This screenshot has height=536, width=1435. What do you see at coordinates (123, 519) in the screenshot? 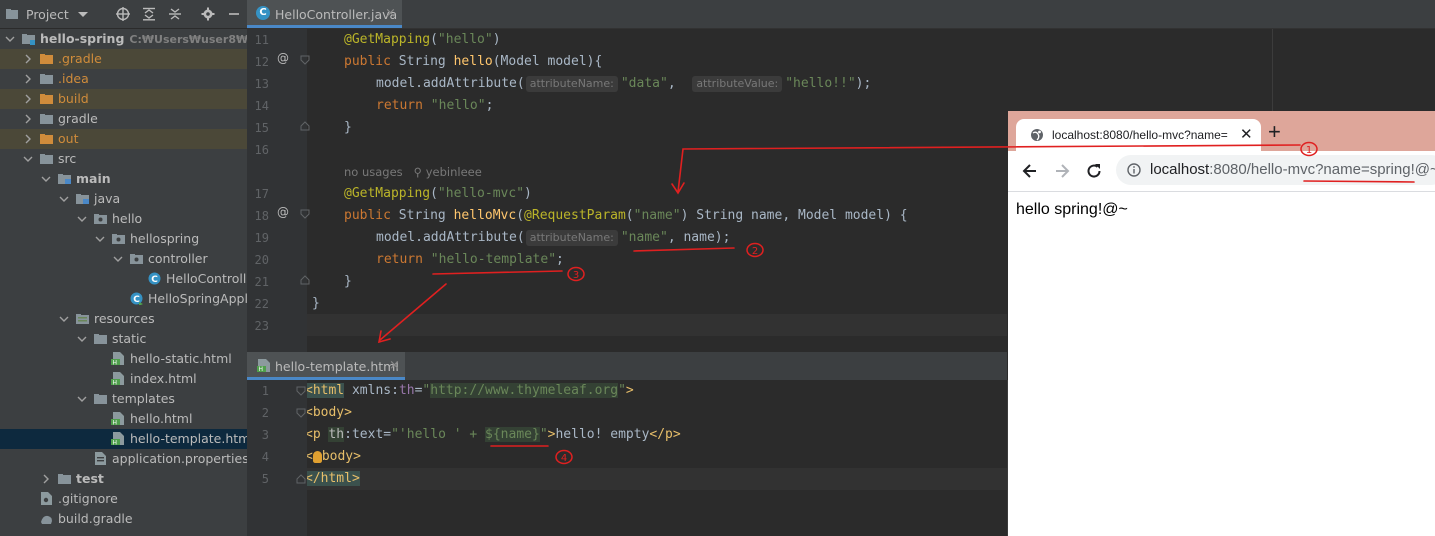
I see `tree-item: build.gradle` at bounding box center [123, 519].